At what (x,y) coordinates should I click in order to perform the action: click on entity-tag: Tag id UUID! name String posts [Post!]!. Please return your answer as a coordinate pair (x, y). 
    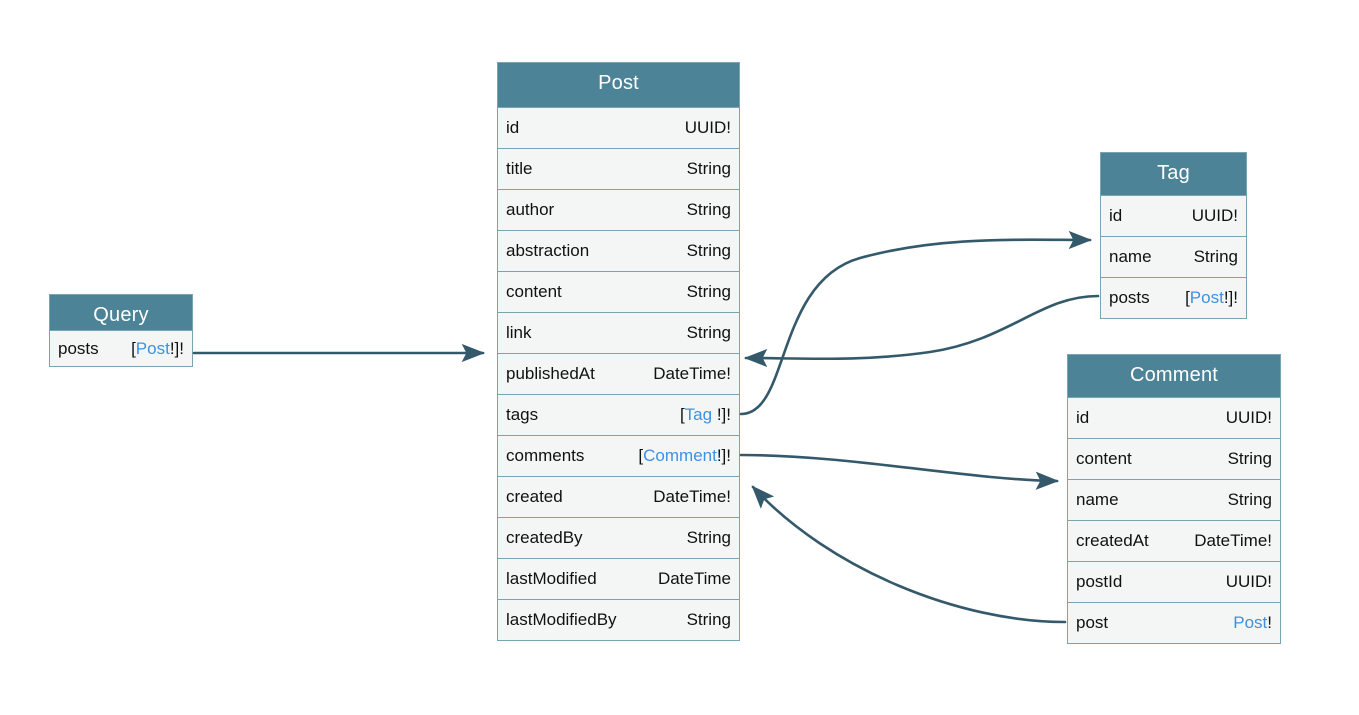
    Looking at the image, I should click on (1173, 235).